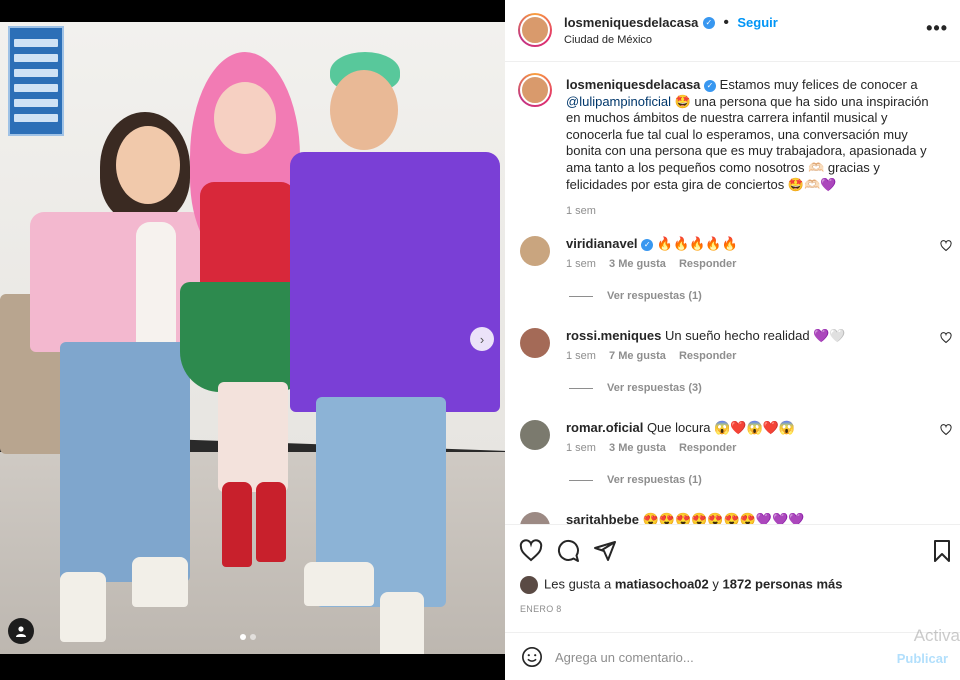 The image size is (960, 680). I want to click on activation-watermark: Activa, so click(936, 635).